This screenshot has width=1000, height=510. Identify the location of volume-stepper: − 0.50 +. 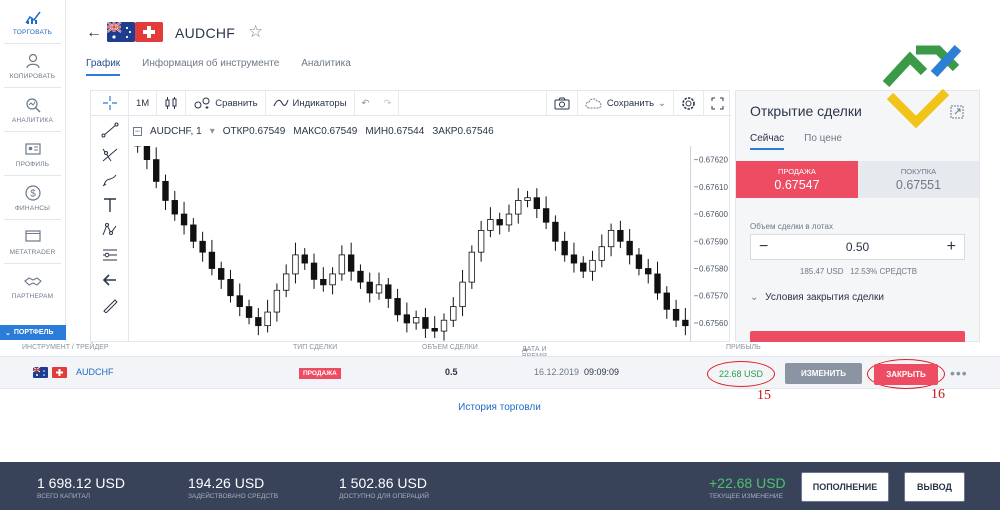
(857, 247).